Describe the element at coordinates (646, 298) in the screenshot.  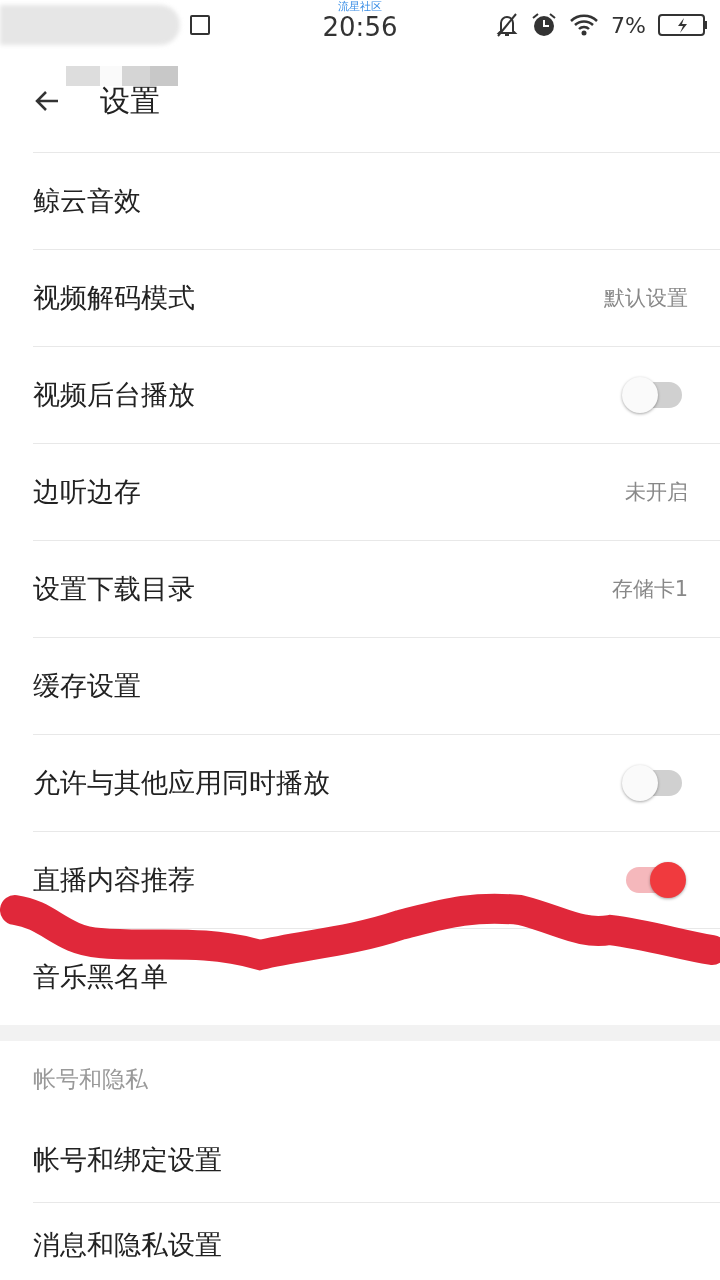
I see `row-value: 默认设置` at that location.